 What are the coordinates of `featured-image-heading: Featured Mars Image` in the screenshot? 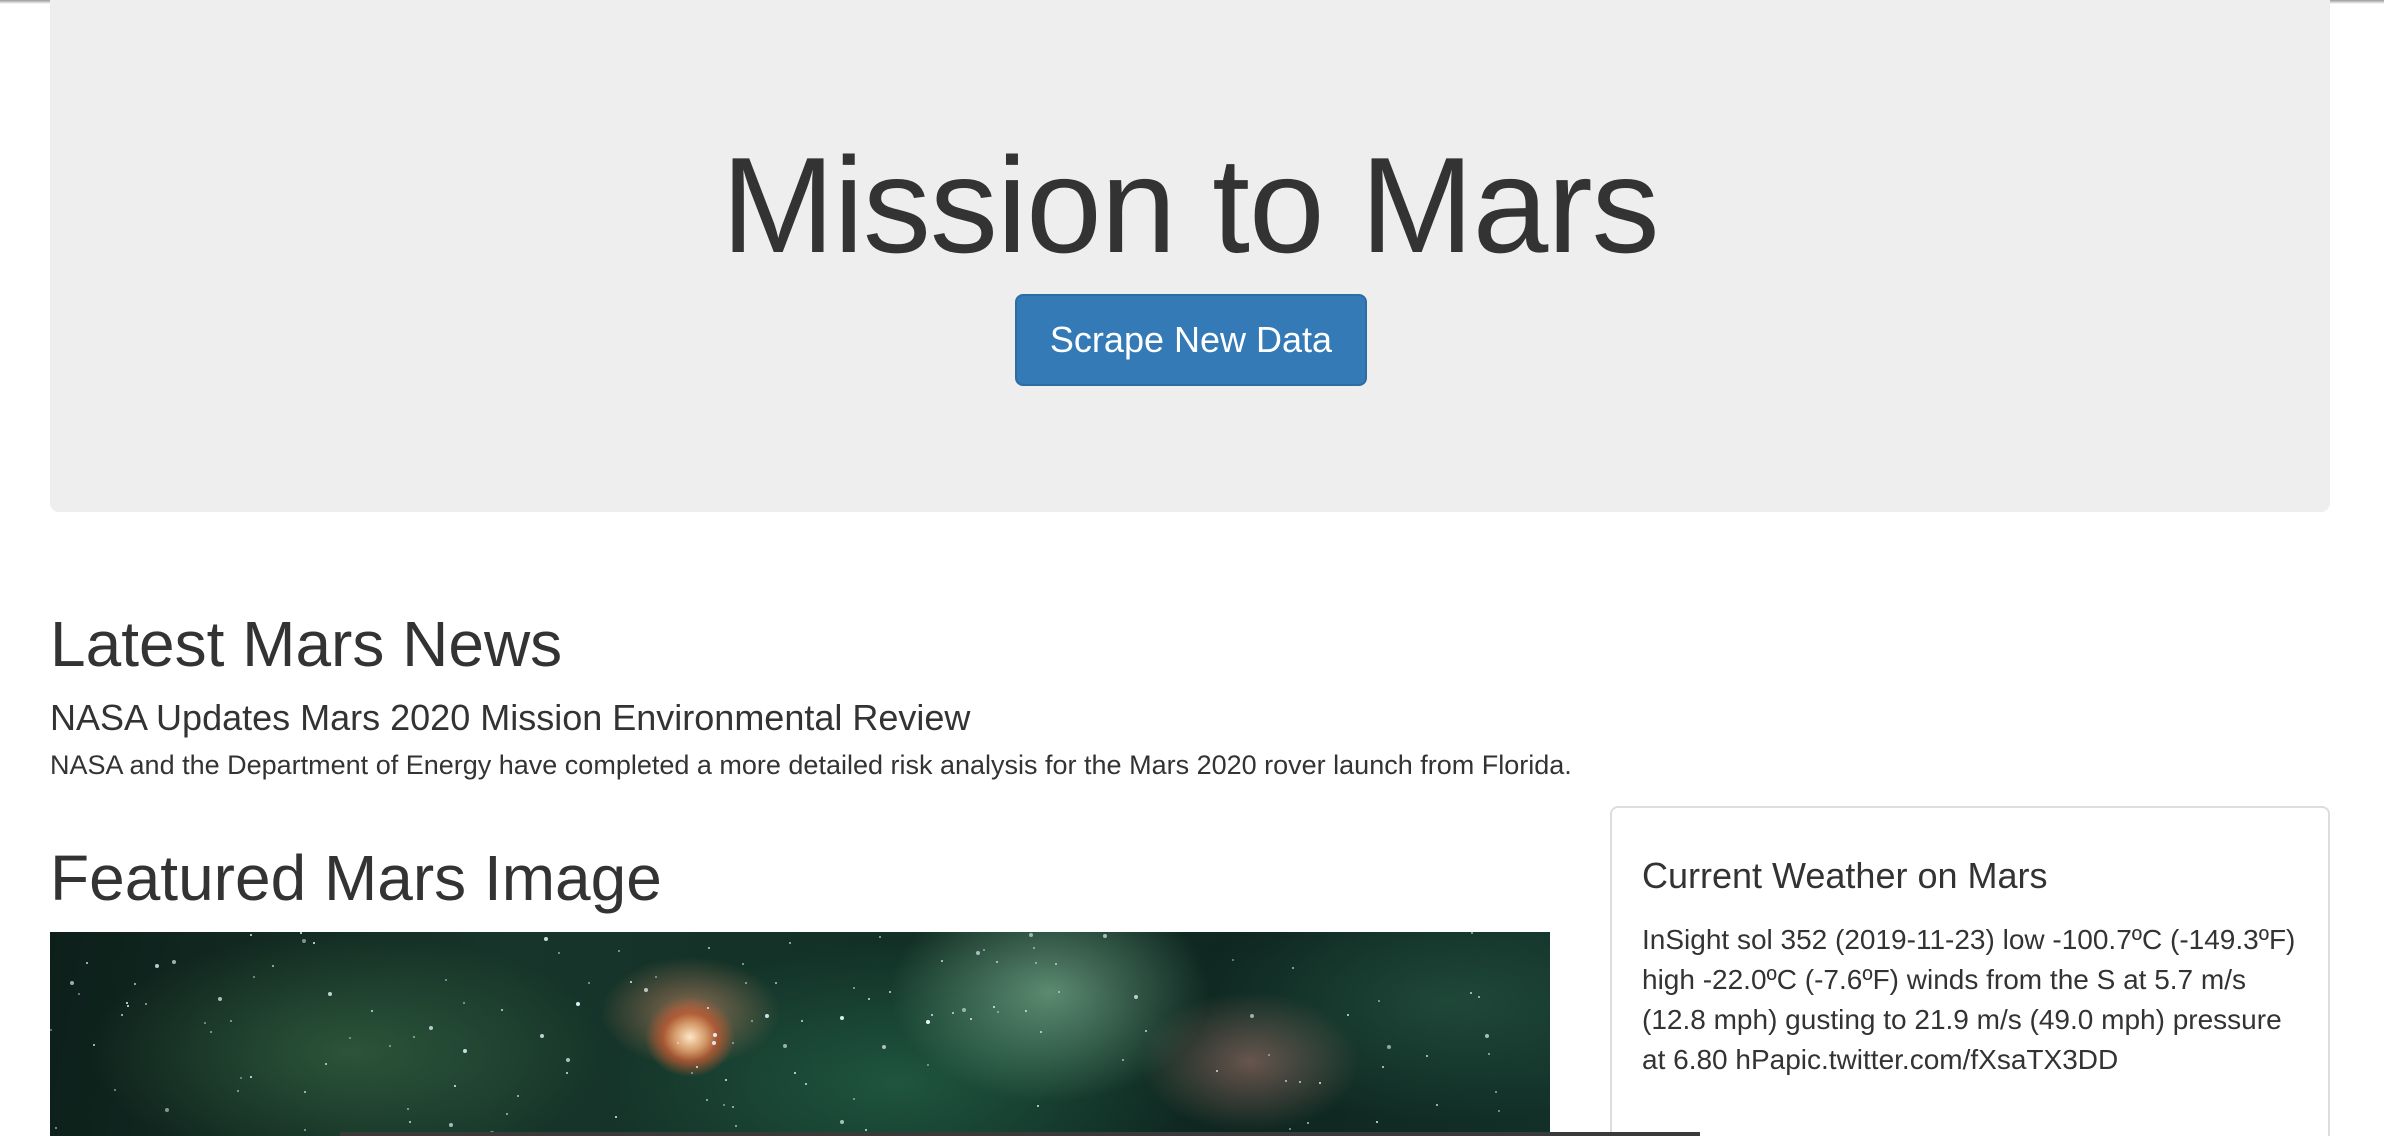 It's located at (356, 878).